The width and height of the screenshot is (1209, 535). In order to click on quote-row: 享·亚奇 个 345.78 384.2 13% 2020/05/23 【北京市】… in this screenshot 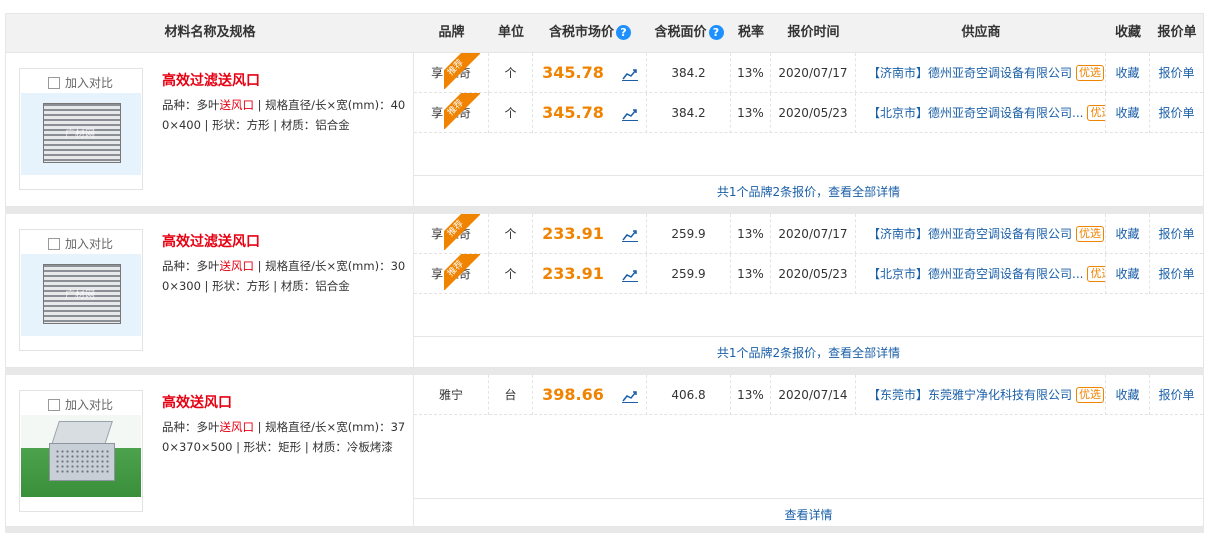, I will do `click(808, 113)`.